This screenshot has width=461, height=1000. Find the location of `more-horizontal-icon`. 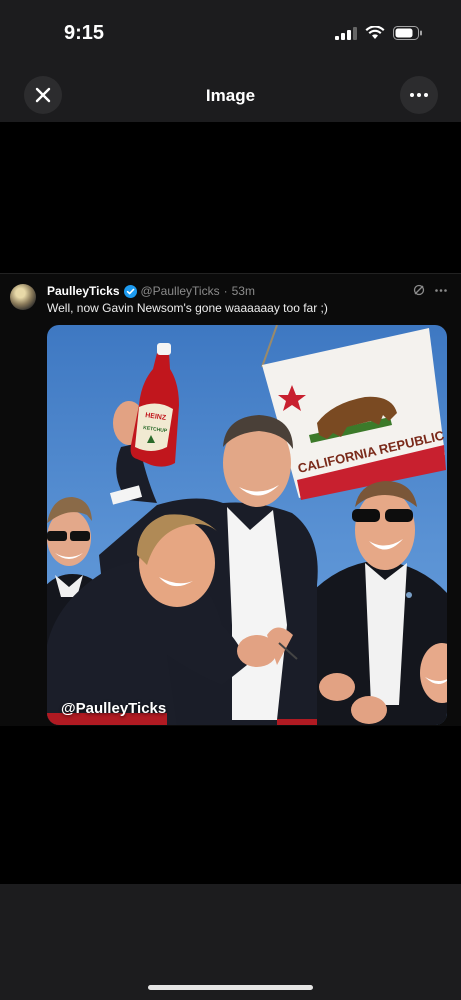

more-horizontal-icon is located at coordinates (419, 95).